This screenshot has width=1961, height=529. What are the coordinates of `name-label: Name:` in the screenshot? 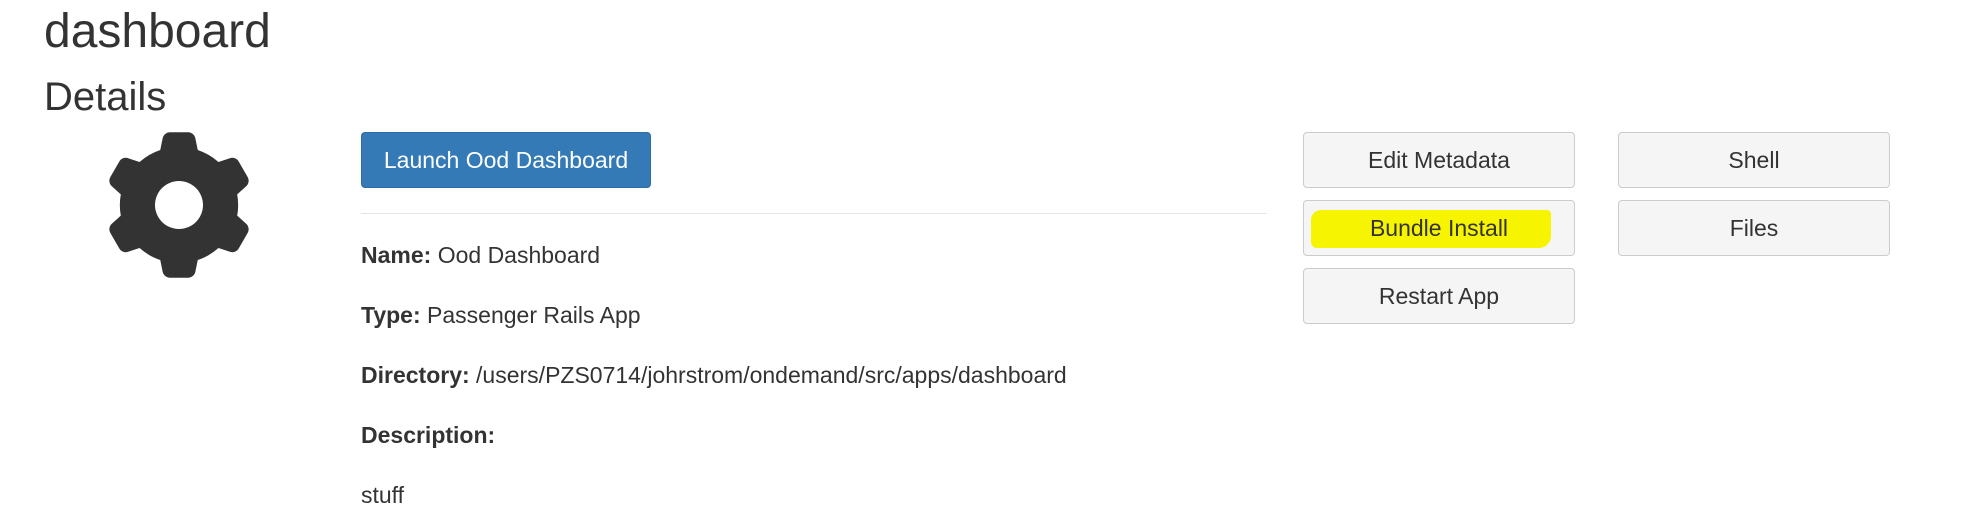 It's located at (396, 255).